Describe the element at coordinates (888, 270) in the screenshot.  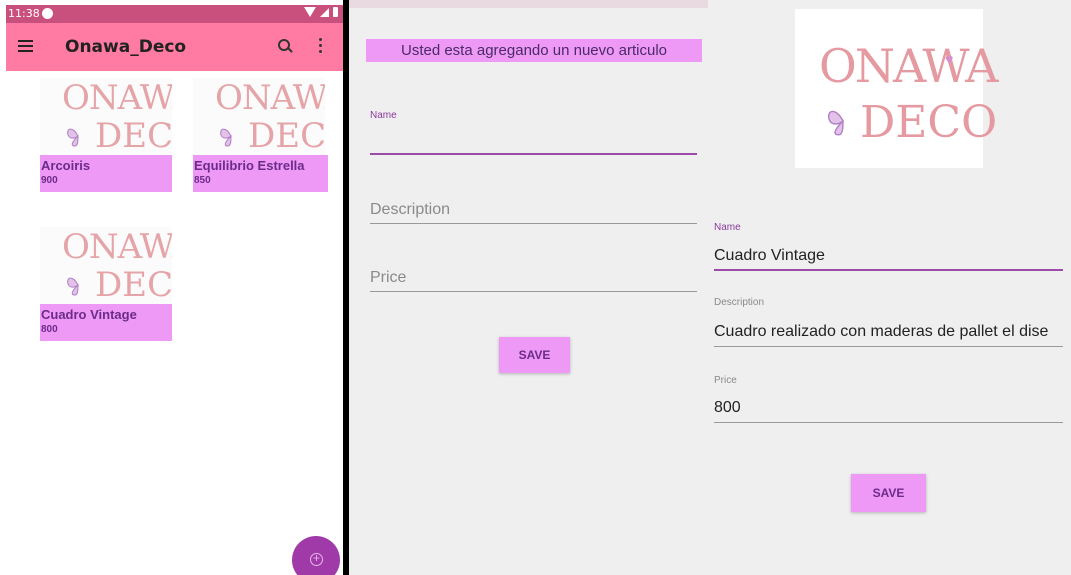
I see `name-underline` at that location.